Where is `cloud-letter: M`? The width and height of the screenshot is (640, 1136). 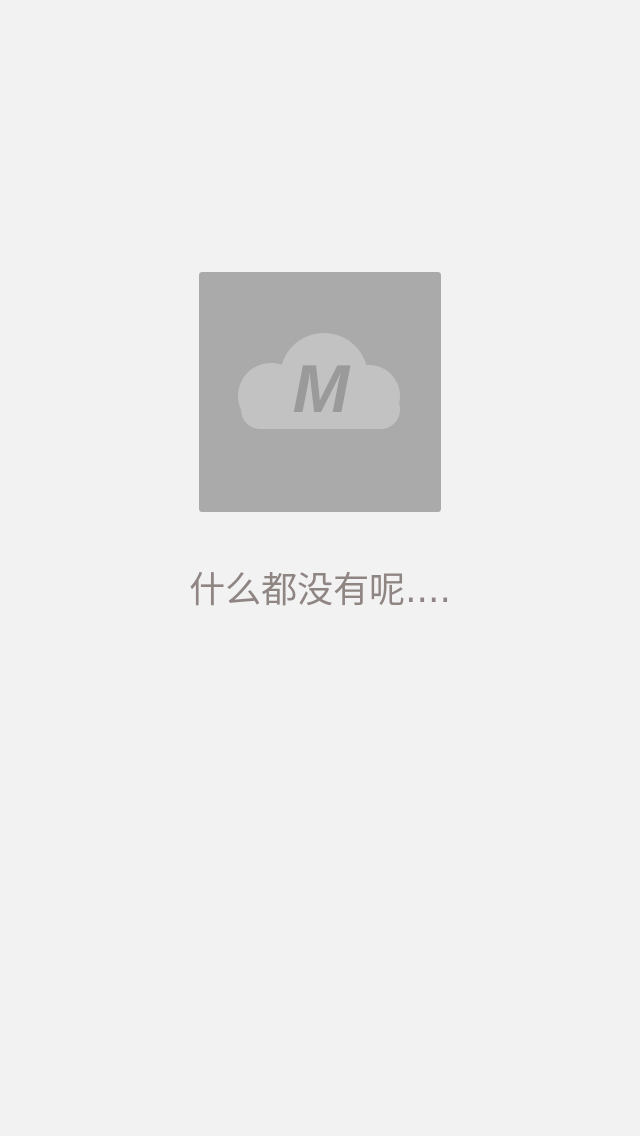
cloud-letter: M is located at coordinates (322, 389).